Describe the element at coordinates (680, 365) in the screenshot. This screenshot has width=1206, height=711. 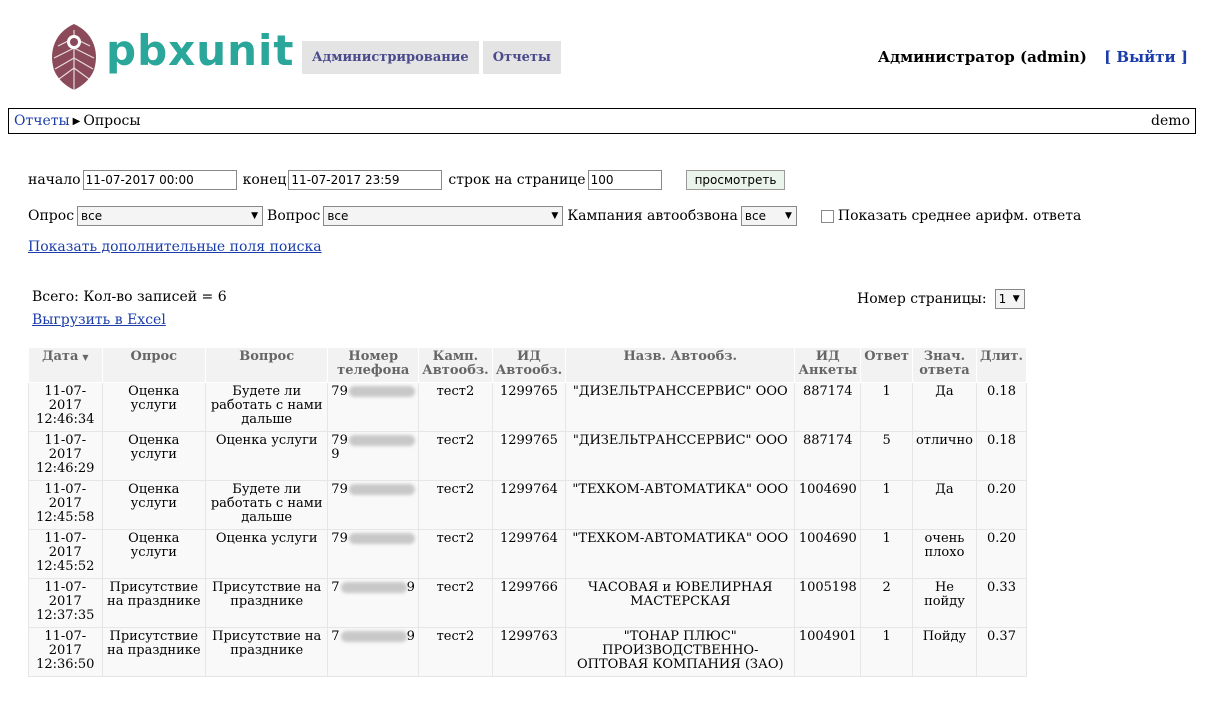
I see `col-header-campaign-name: Назв. Автообз.` at that location.